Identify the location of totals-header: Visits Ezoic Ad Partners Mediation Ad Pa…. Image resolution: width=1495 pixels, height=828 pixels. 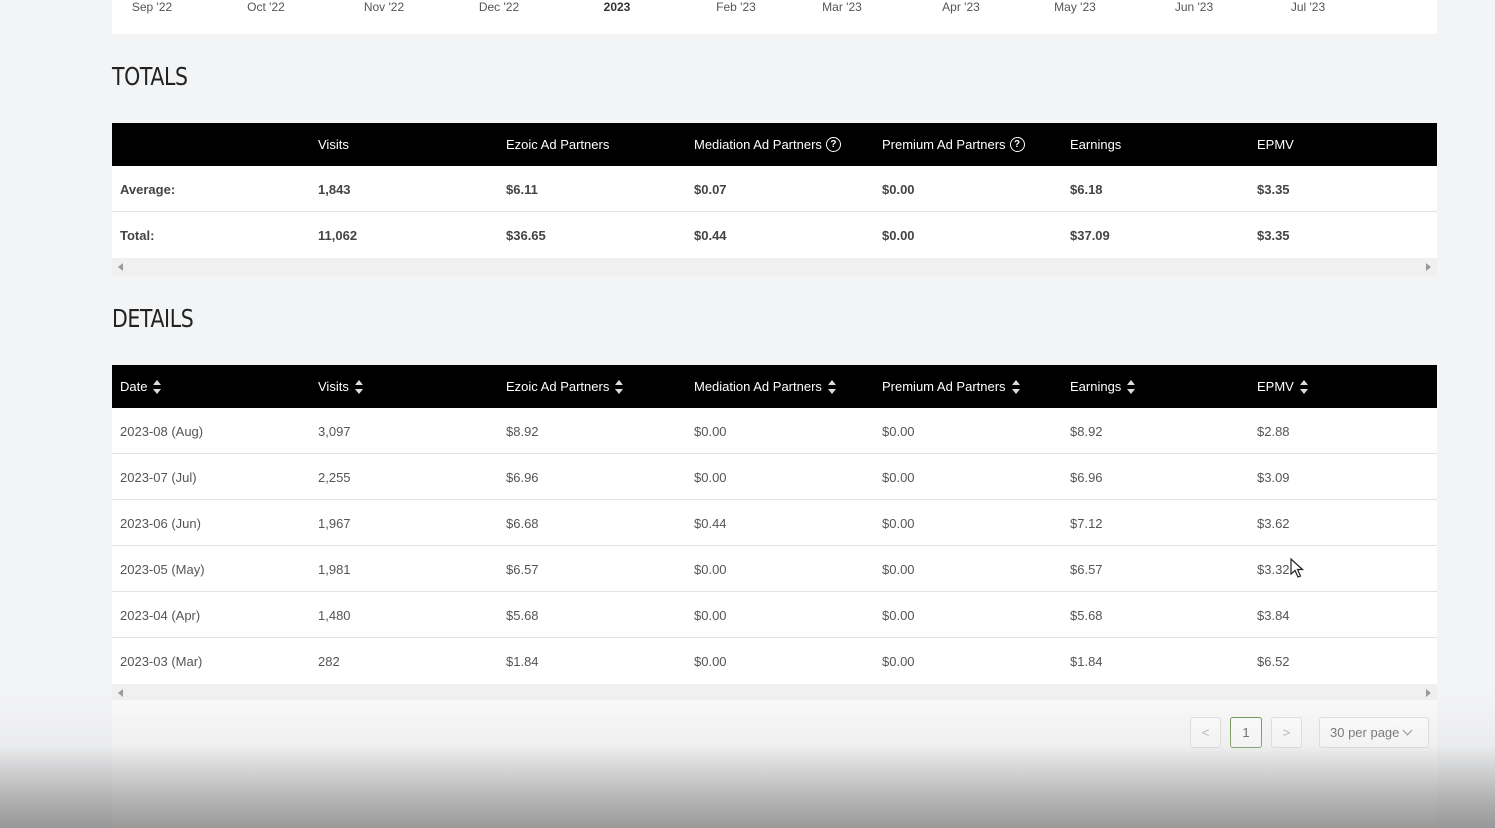
(774, 144).